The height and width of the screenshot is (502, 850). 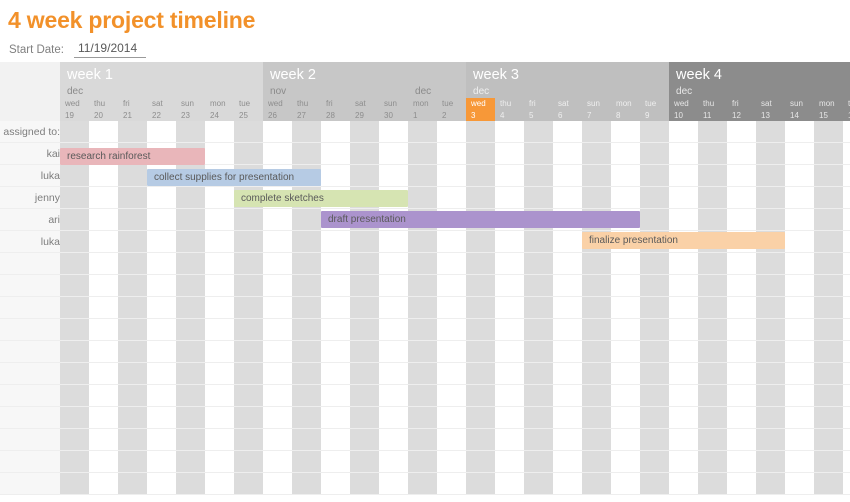 What do you see at coordinates (425, 285) in the screenshot?
I see `empty-row` at bounding box center [425, 285].